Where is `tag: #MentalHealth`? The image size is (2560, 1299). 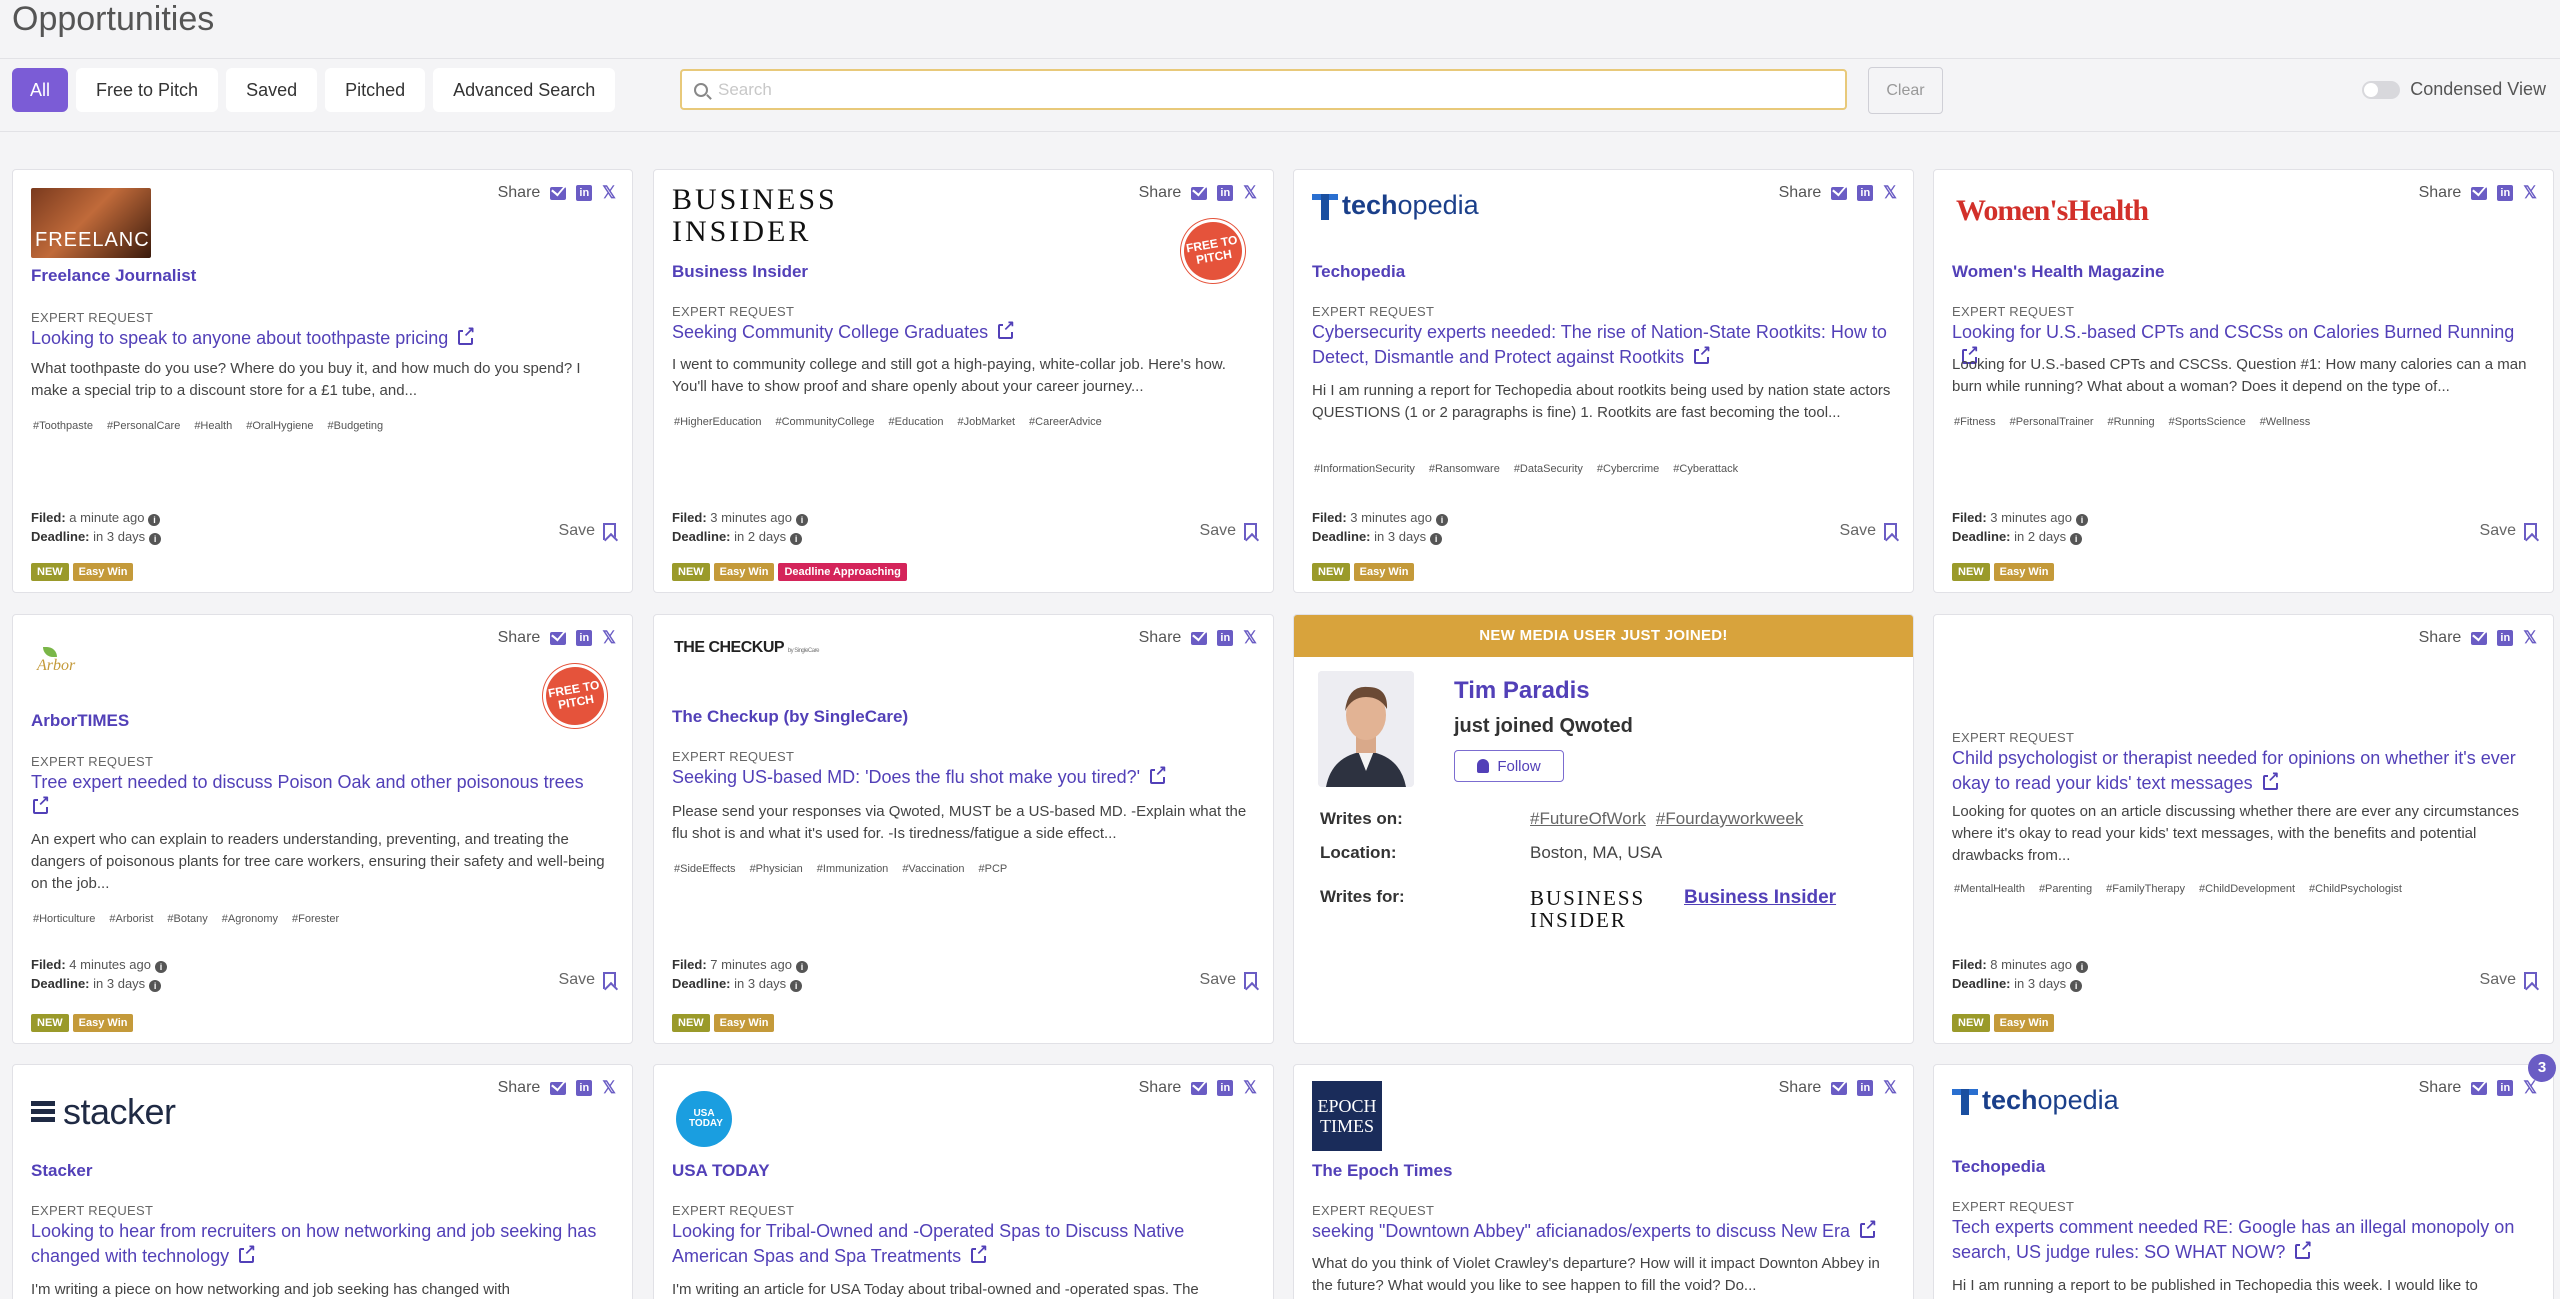 tag: #MentalHealth is located at coordinates (1989, 889).